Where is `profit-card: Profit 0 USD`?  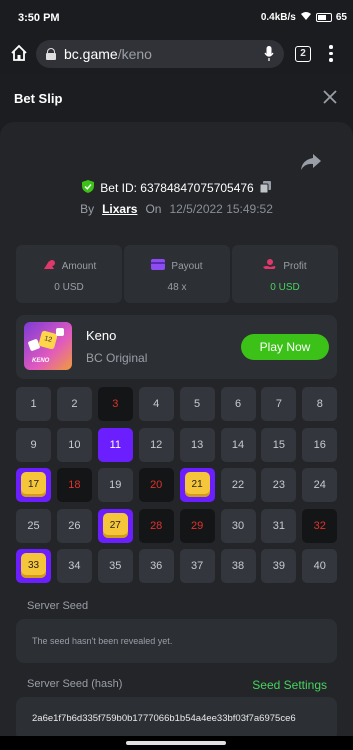 profit-card: Profit 0 USD is located at coordinates (285, 274).